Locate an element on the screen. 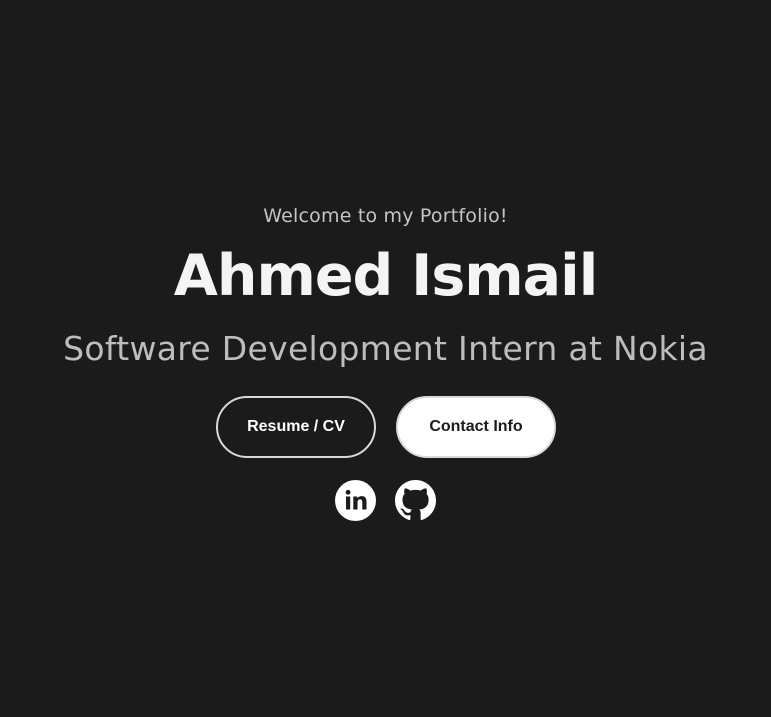 The image size is (771, 717). github-icon is located at coordinates (415, 500).